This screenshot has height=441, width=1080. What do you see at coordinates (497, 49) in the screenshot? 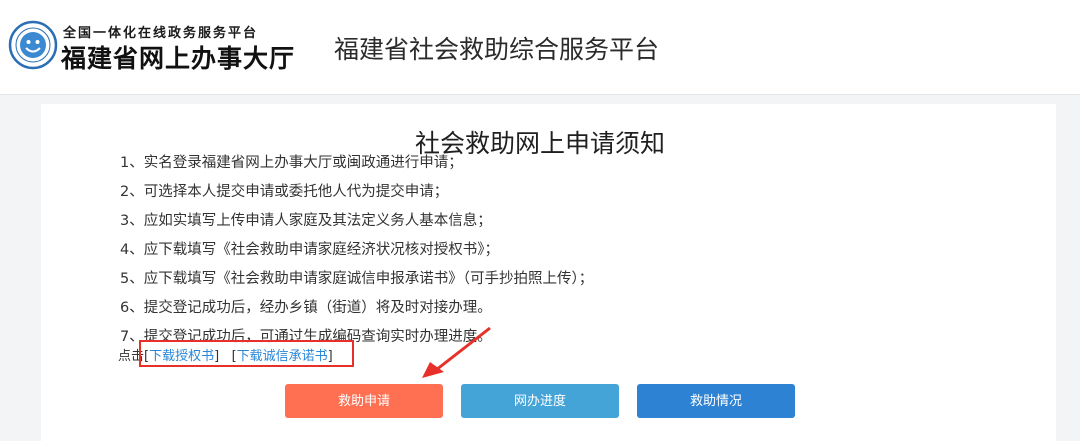
I see `platform-title: 福建省社会救助综合服务平台` at bounding box center [497, 49].